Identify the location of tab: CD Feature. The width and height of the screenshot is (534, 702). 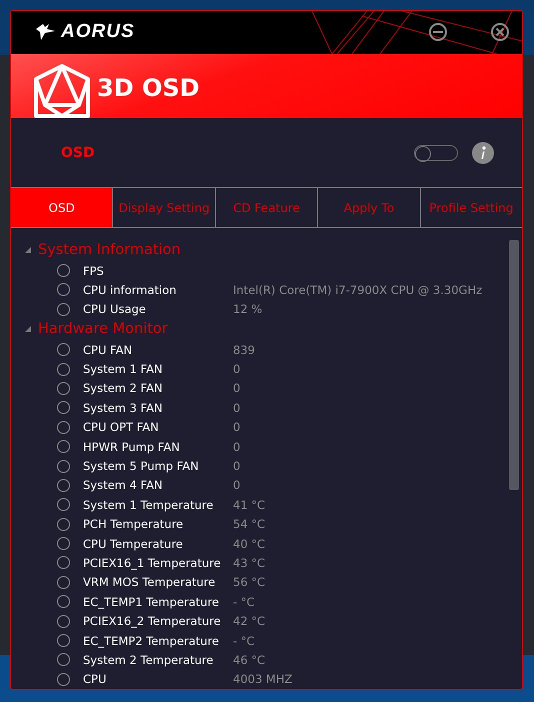
(267, 207).